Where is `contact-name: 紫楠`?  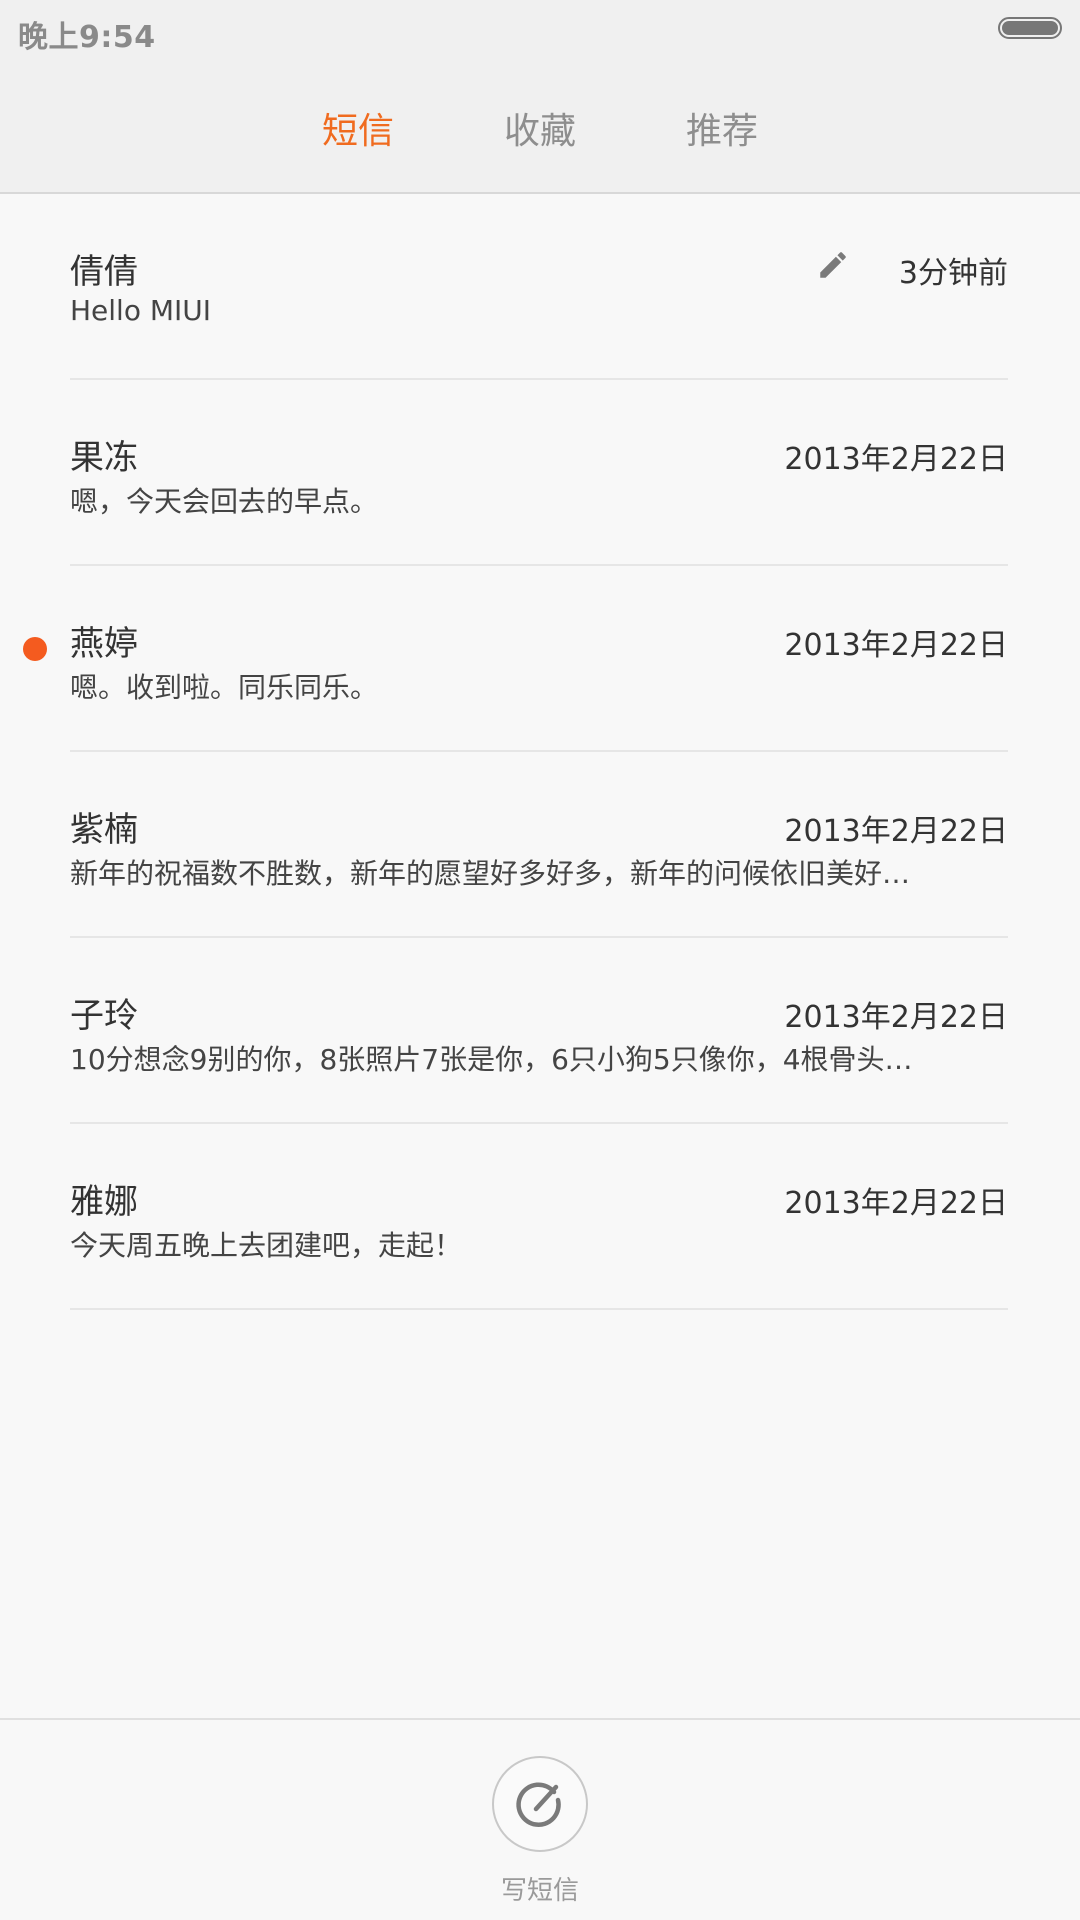
contact-name: 紫楠 is located at coordinates (104, 830).